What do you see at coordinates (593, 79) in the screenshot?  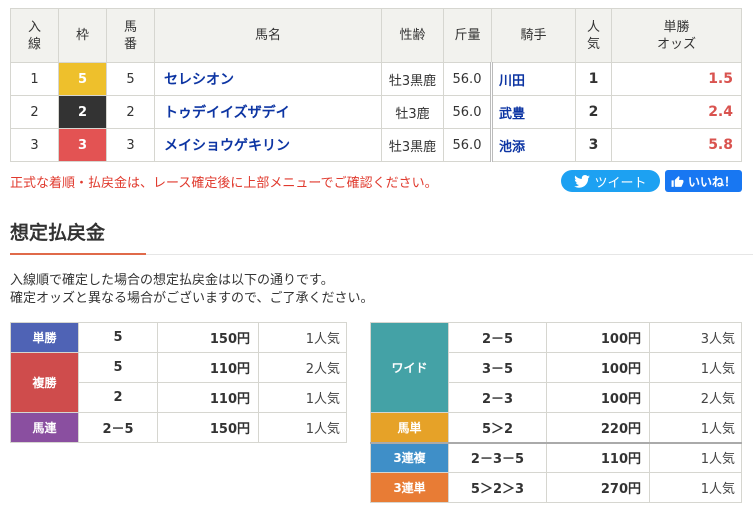 I see `popularity-cell: 1` at bounding box center [593, 79].